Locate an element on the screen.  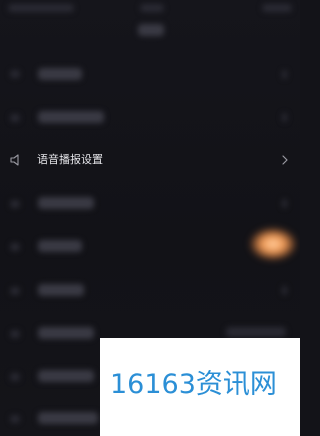
blurred-header-right is located at coordinates (277, 8).